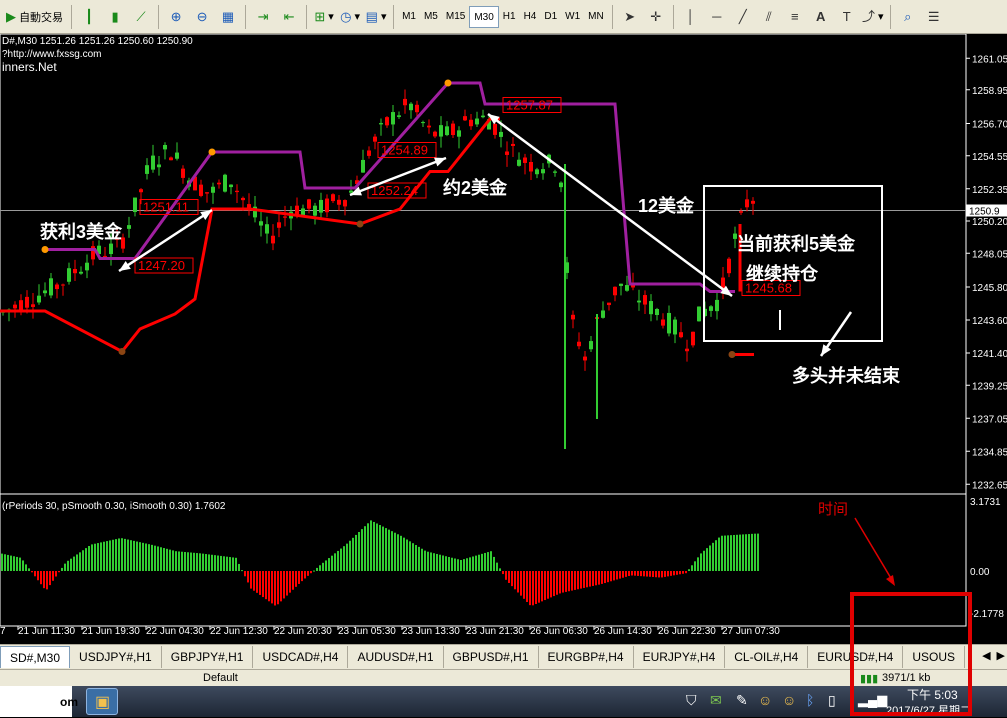  I want to click on templates-button: ▤ ▾, so click(376, 17).